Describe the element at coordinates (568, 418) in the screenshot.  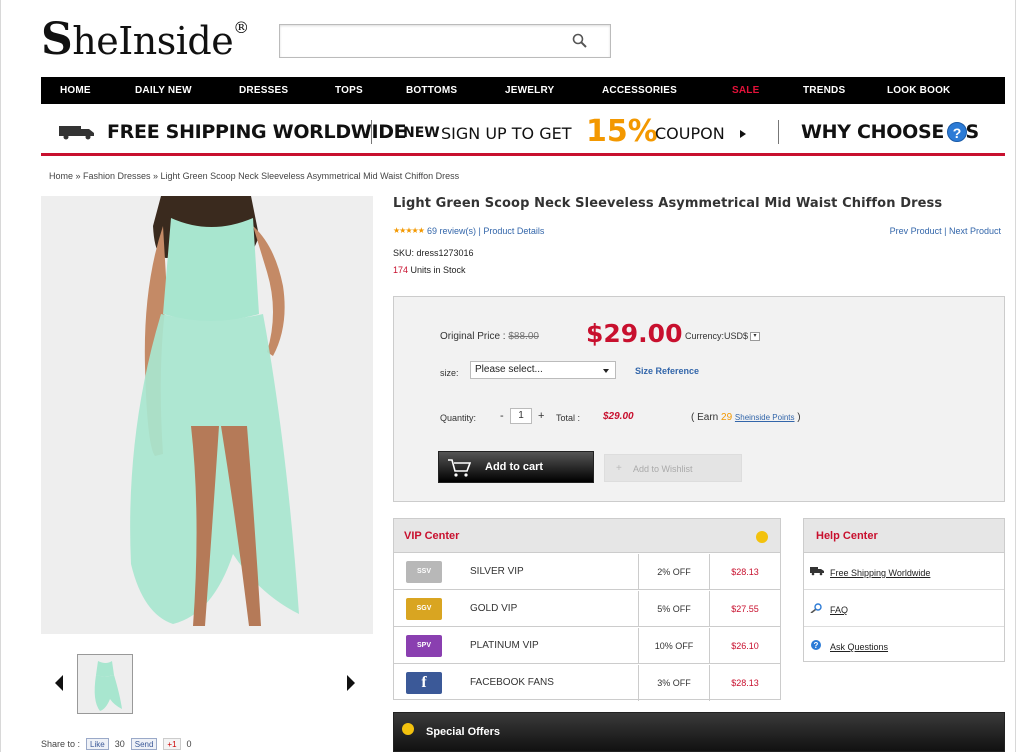
I see `total-label: Total :` at that location.